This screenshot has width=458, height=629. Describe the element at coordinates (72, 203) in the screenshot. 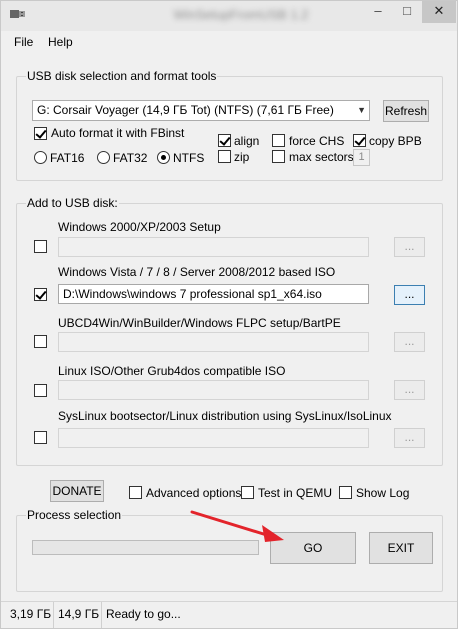

I see `add-to-usb-group-title: Add to USB disk:` at that location.